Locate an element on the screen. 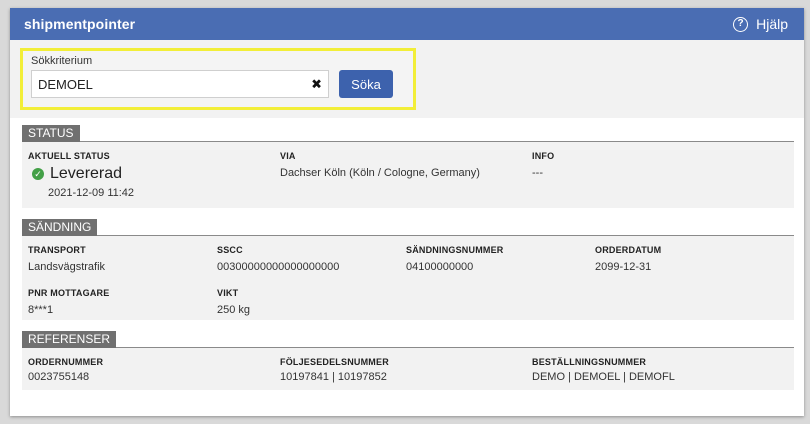 The width and height of the screenshot is (810, 424). via-value: Dachser Köln (Köln / Cologne, Germany) is located at coordinates (380, 173).